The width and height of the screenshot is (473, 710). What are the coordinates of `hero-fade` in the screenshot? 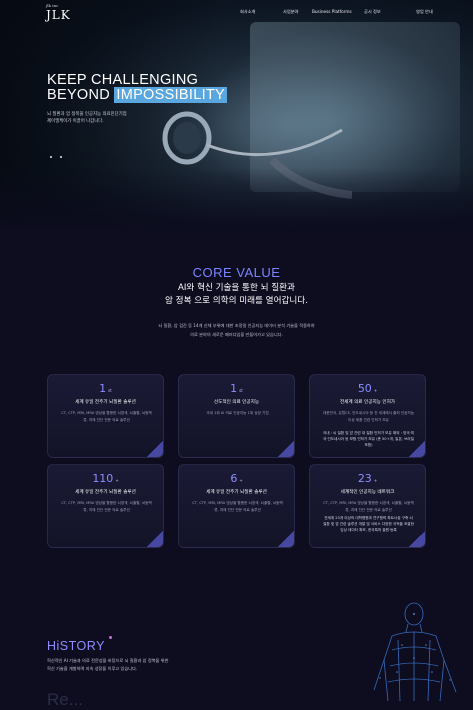 It's located at (236, 198).